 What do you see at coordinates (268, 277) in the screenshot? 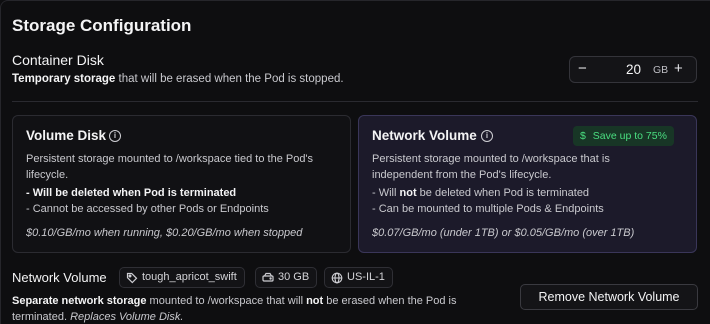
I see `drive-icon` at bounding box center [268, 277].